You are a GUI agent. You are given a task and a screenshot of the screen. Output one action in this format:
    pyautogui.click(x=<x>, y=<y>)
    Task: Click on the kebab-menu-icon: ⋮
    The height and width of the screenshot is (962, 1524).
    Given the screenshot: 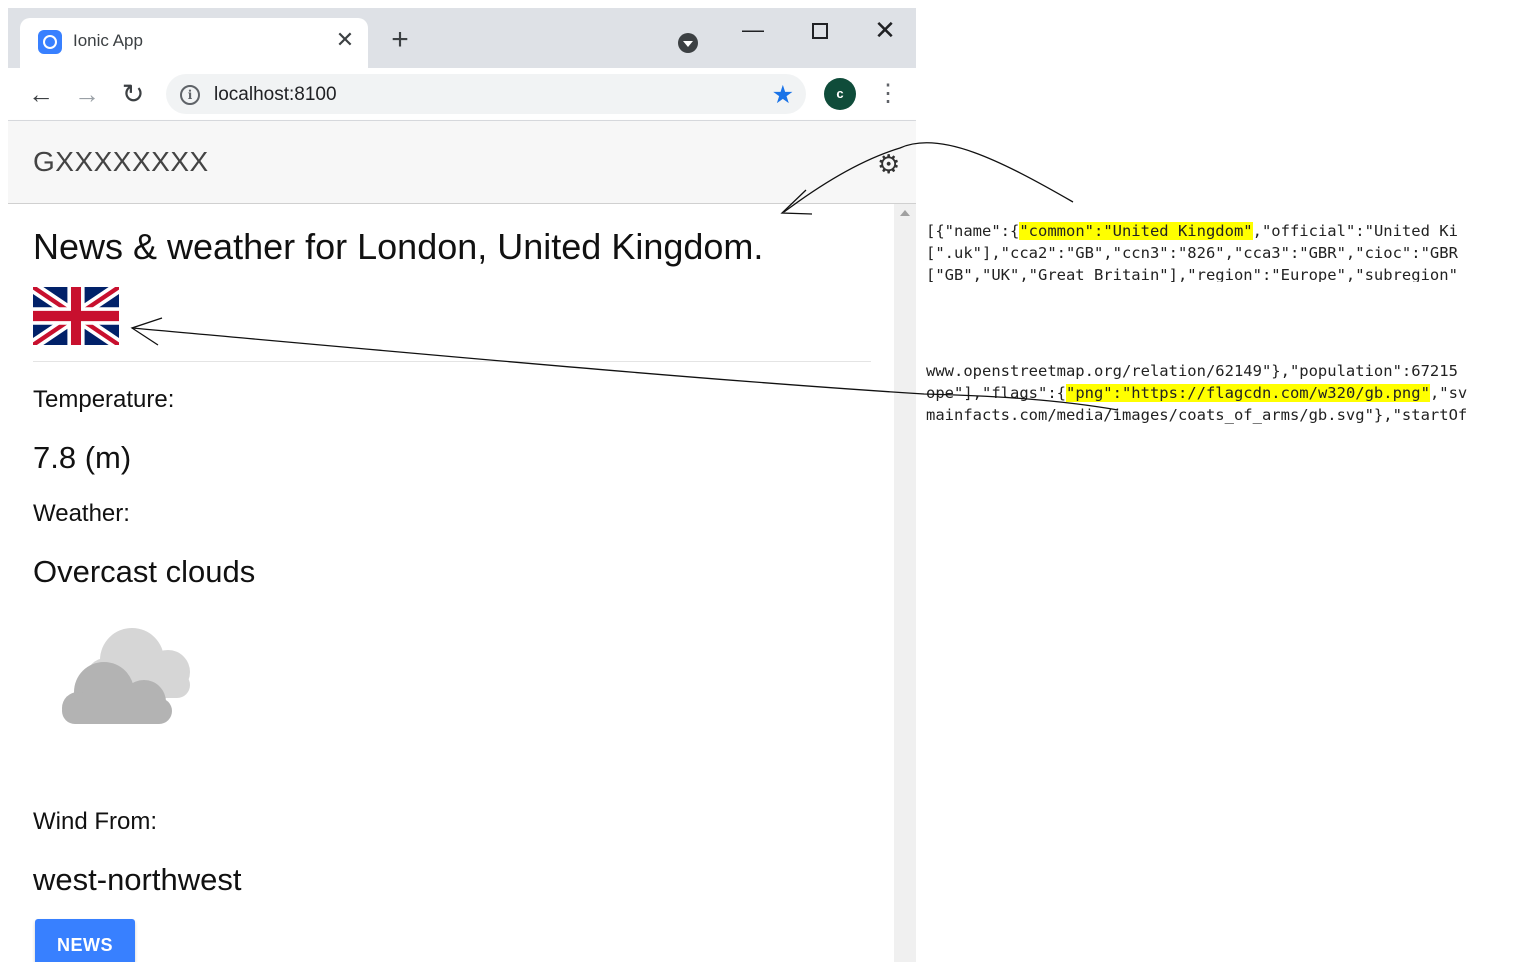 What is the action you would take?
    pyautogui.click(x=888, y=94)
    